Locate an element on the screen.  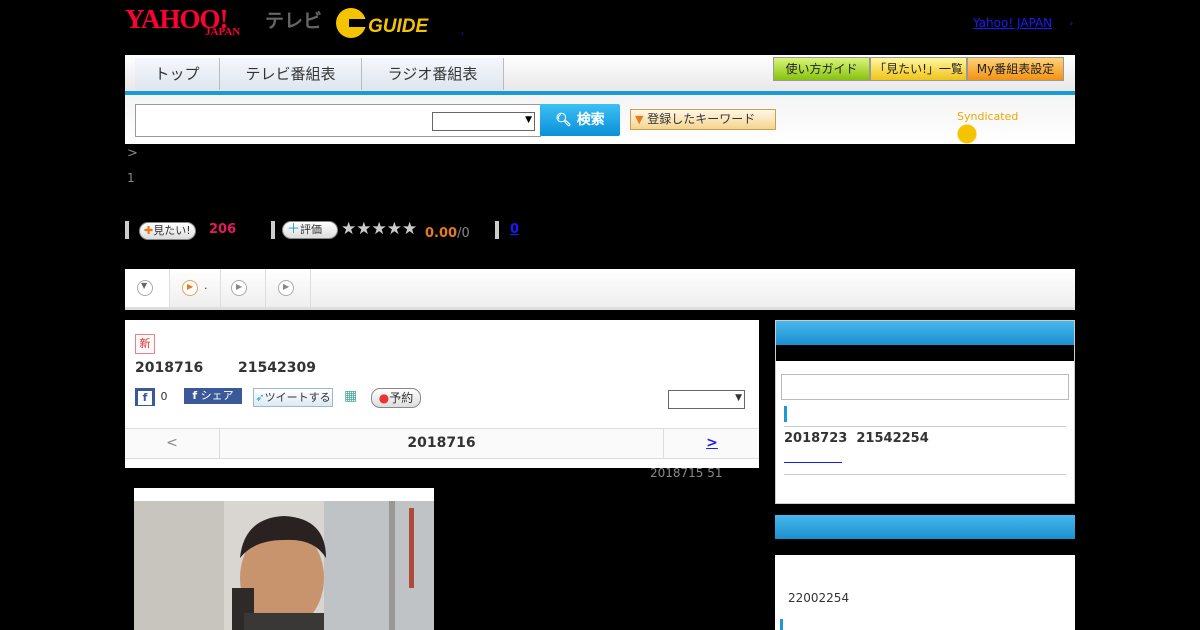
want-count: 206 is located at coordinates (223, 229).